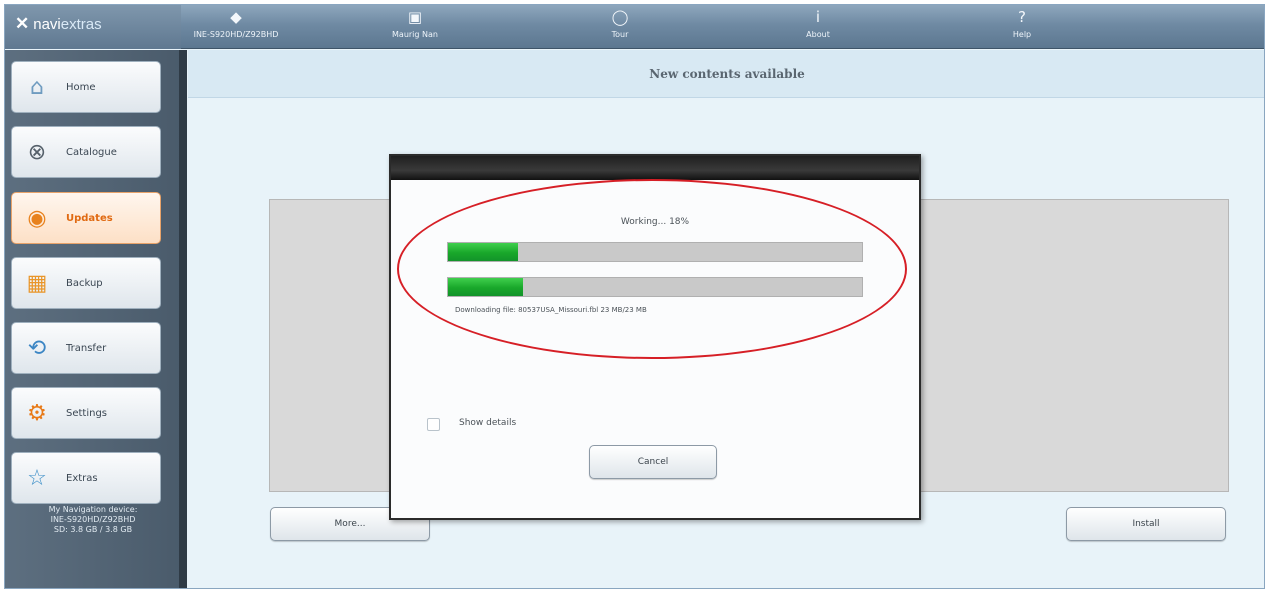 The height and width of the screenshot is (593, 1269). Describe the element at coordinates (236, 27) in the screenshot. I see `topnav-device: ◆ INE-S920HD/Z92BHD` at that location.